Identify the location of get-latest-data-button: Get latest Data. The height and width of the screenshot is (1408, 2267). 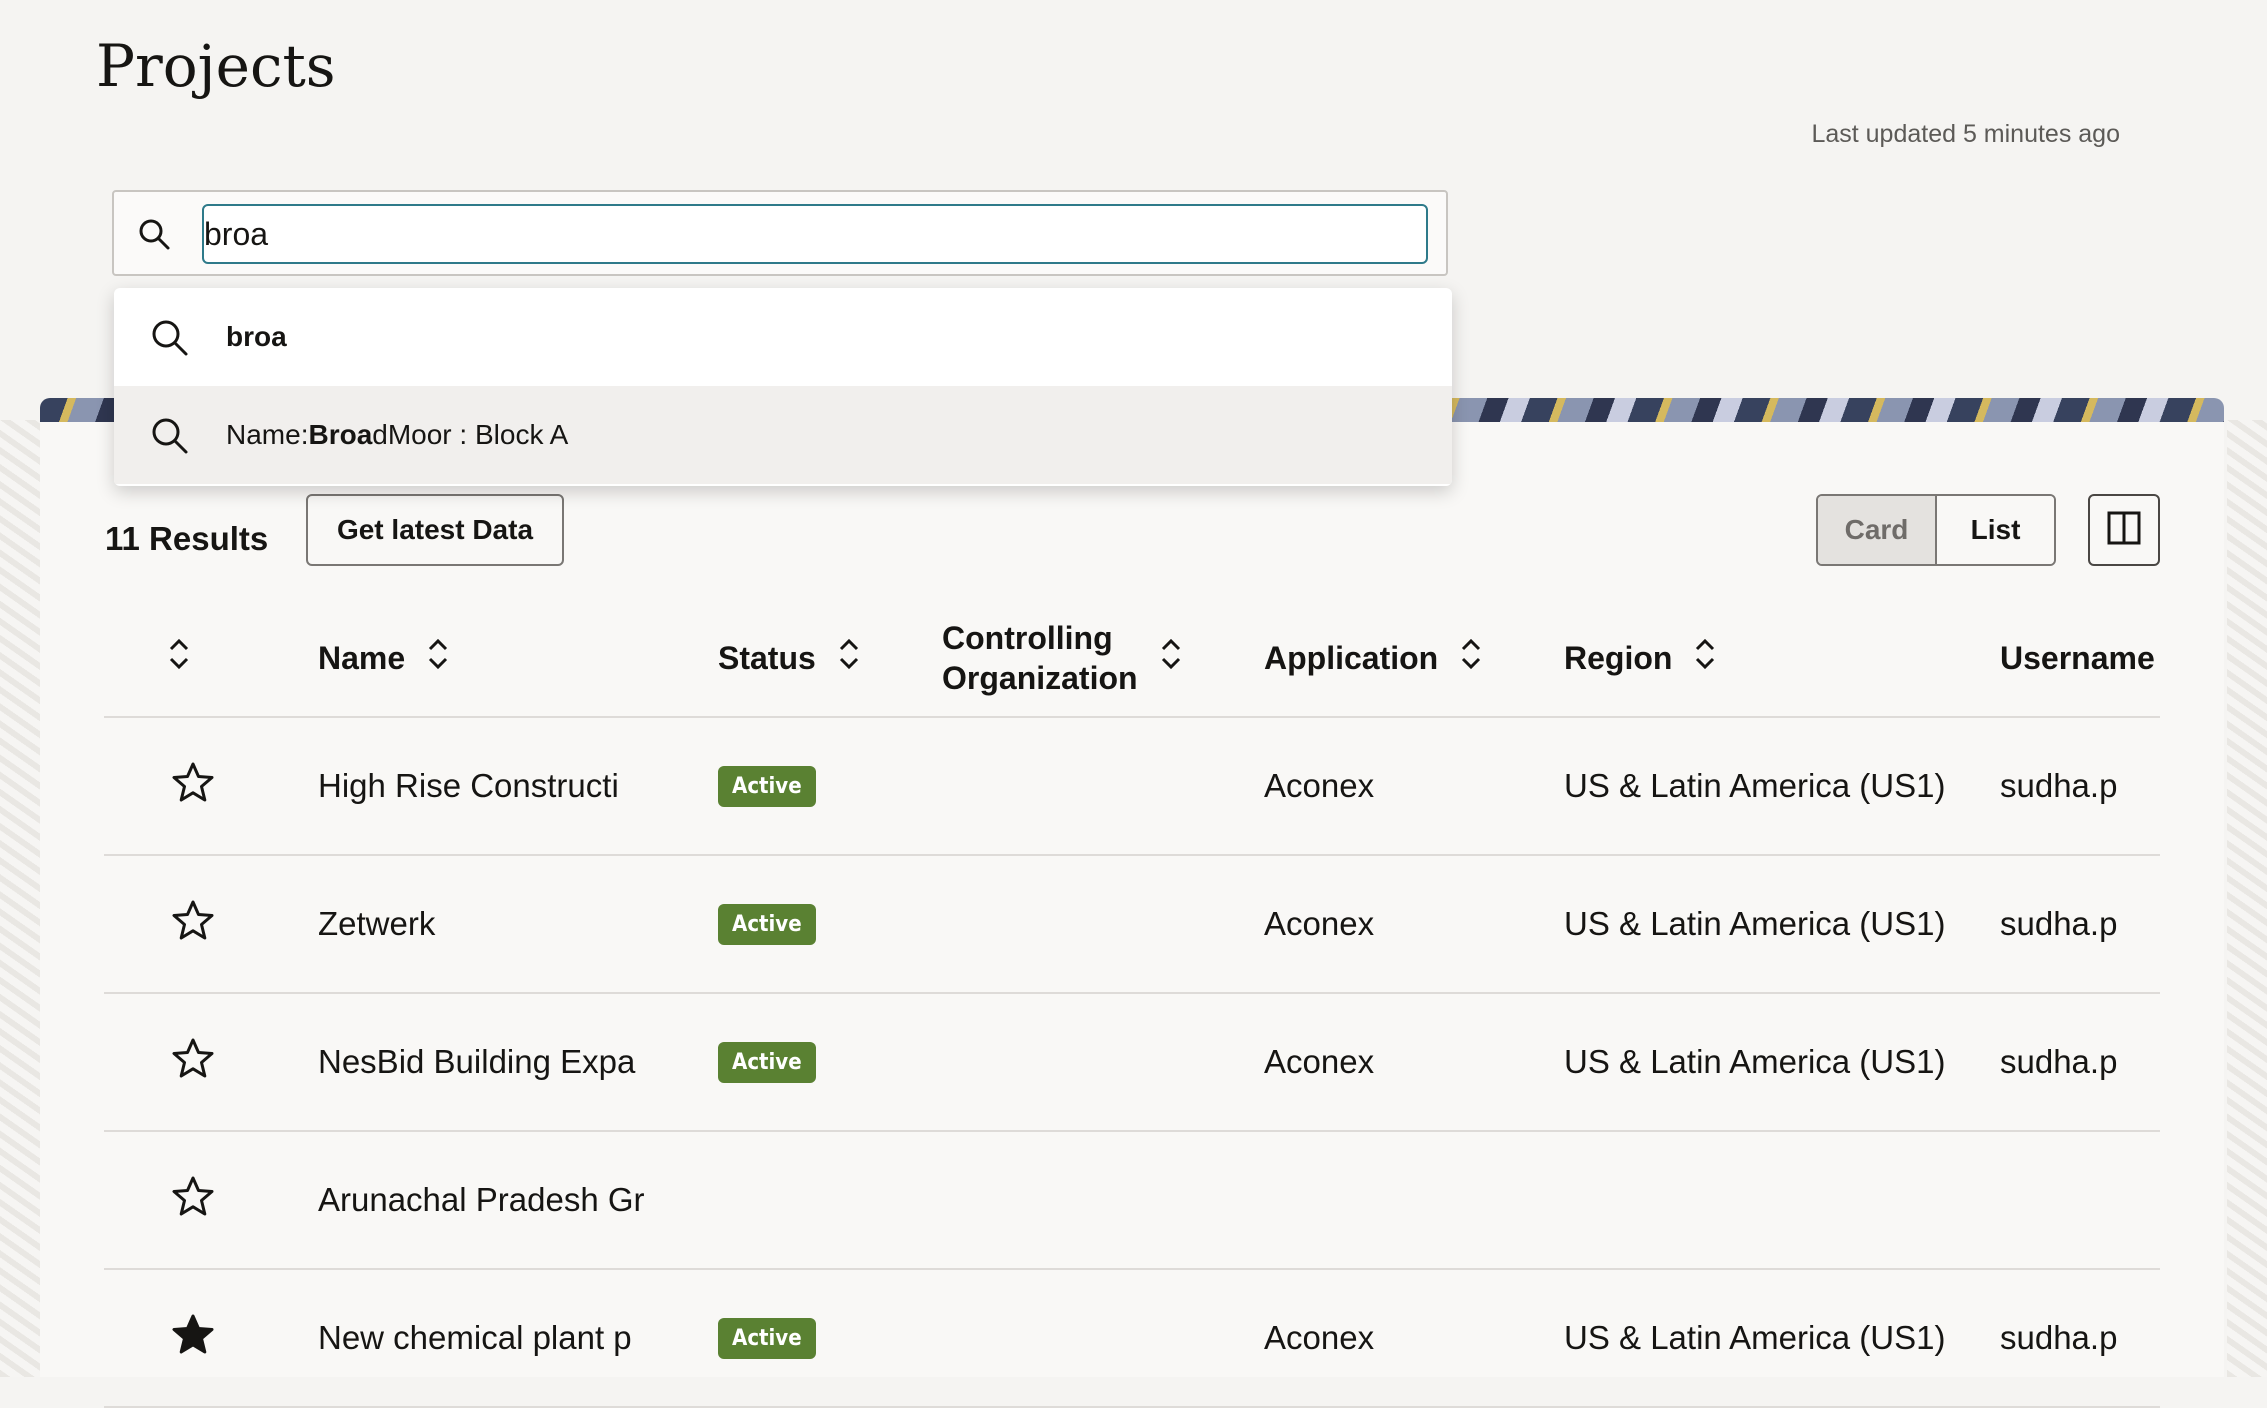
(435, 530).